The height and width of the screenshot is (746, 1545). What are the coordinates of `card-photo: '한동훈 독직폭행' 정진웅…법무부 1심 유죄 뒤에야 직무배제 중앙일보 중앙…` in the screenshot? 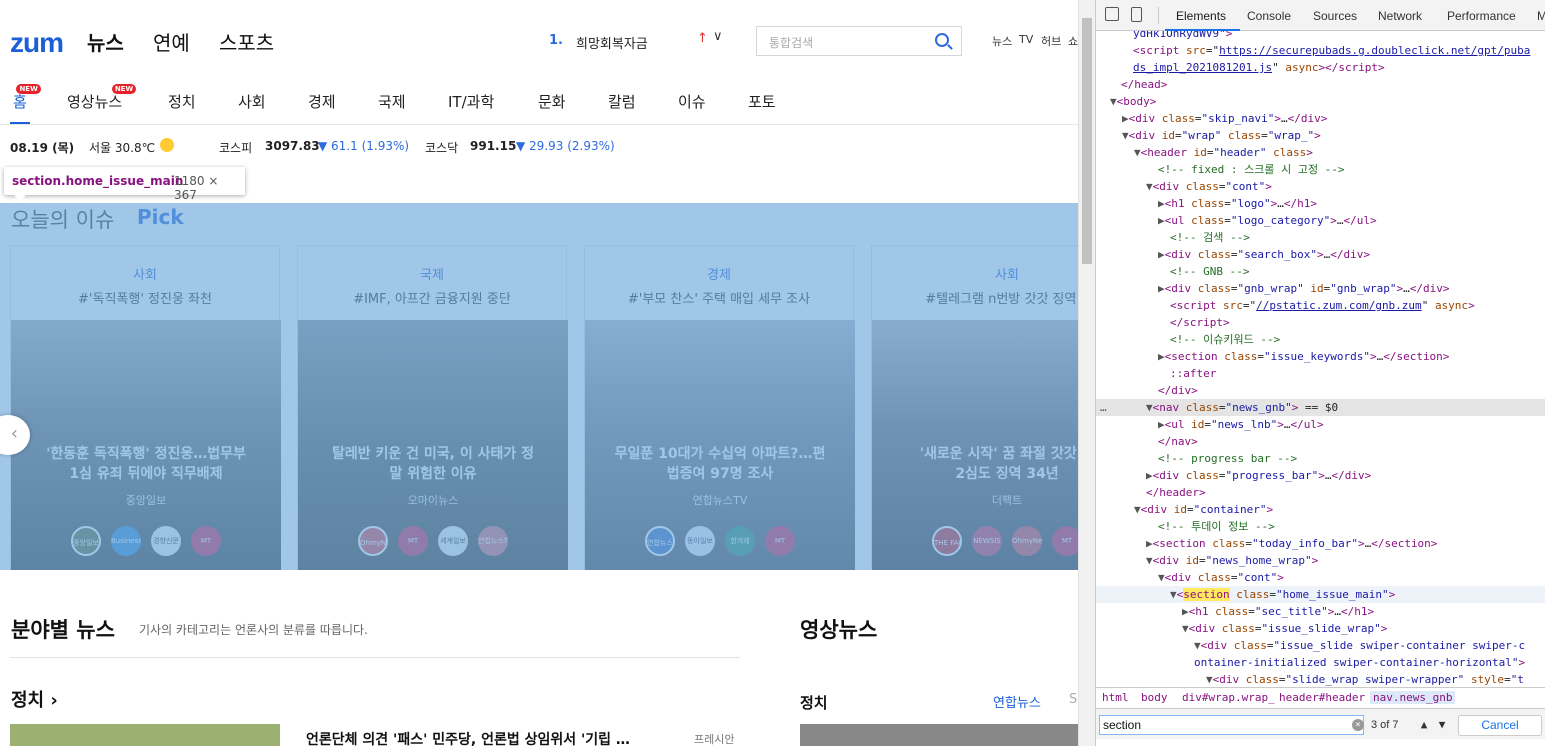 It's located at (146, 445).